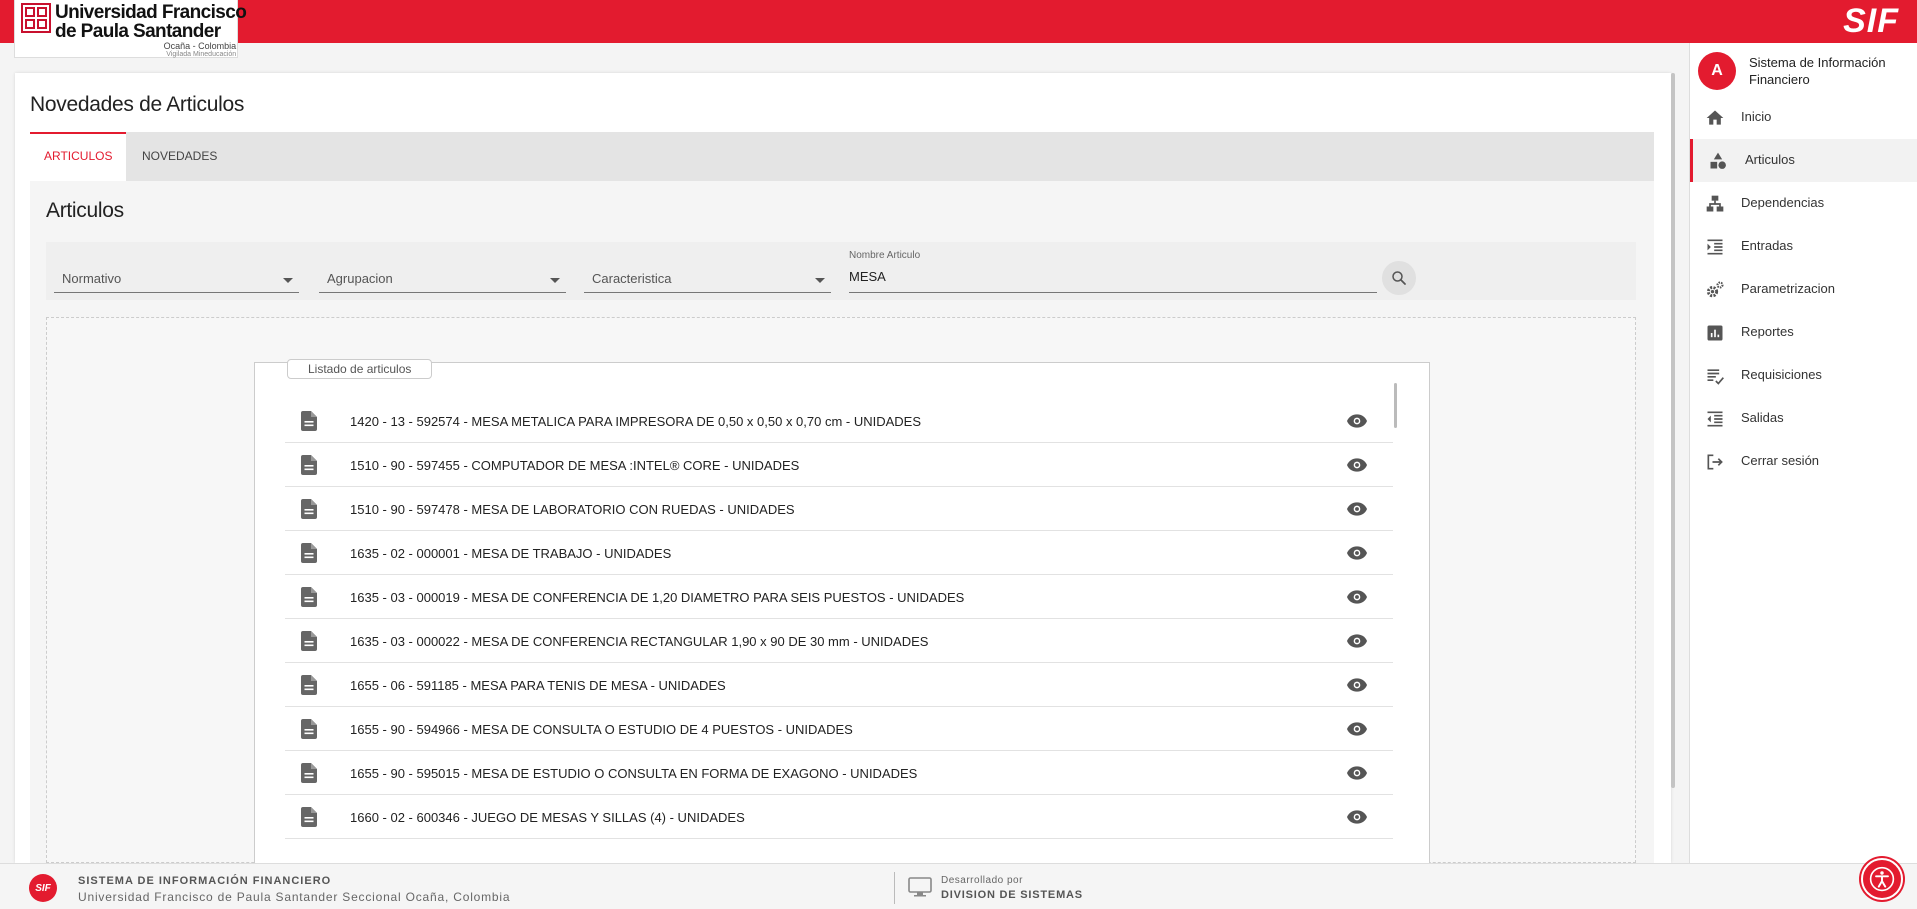 The height and width of the screenshot is (909, 1917). Describe the element at coordinates (920, 887) in the screenshot. I see `monitor-icon` at that location.